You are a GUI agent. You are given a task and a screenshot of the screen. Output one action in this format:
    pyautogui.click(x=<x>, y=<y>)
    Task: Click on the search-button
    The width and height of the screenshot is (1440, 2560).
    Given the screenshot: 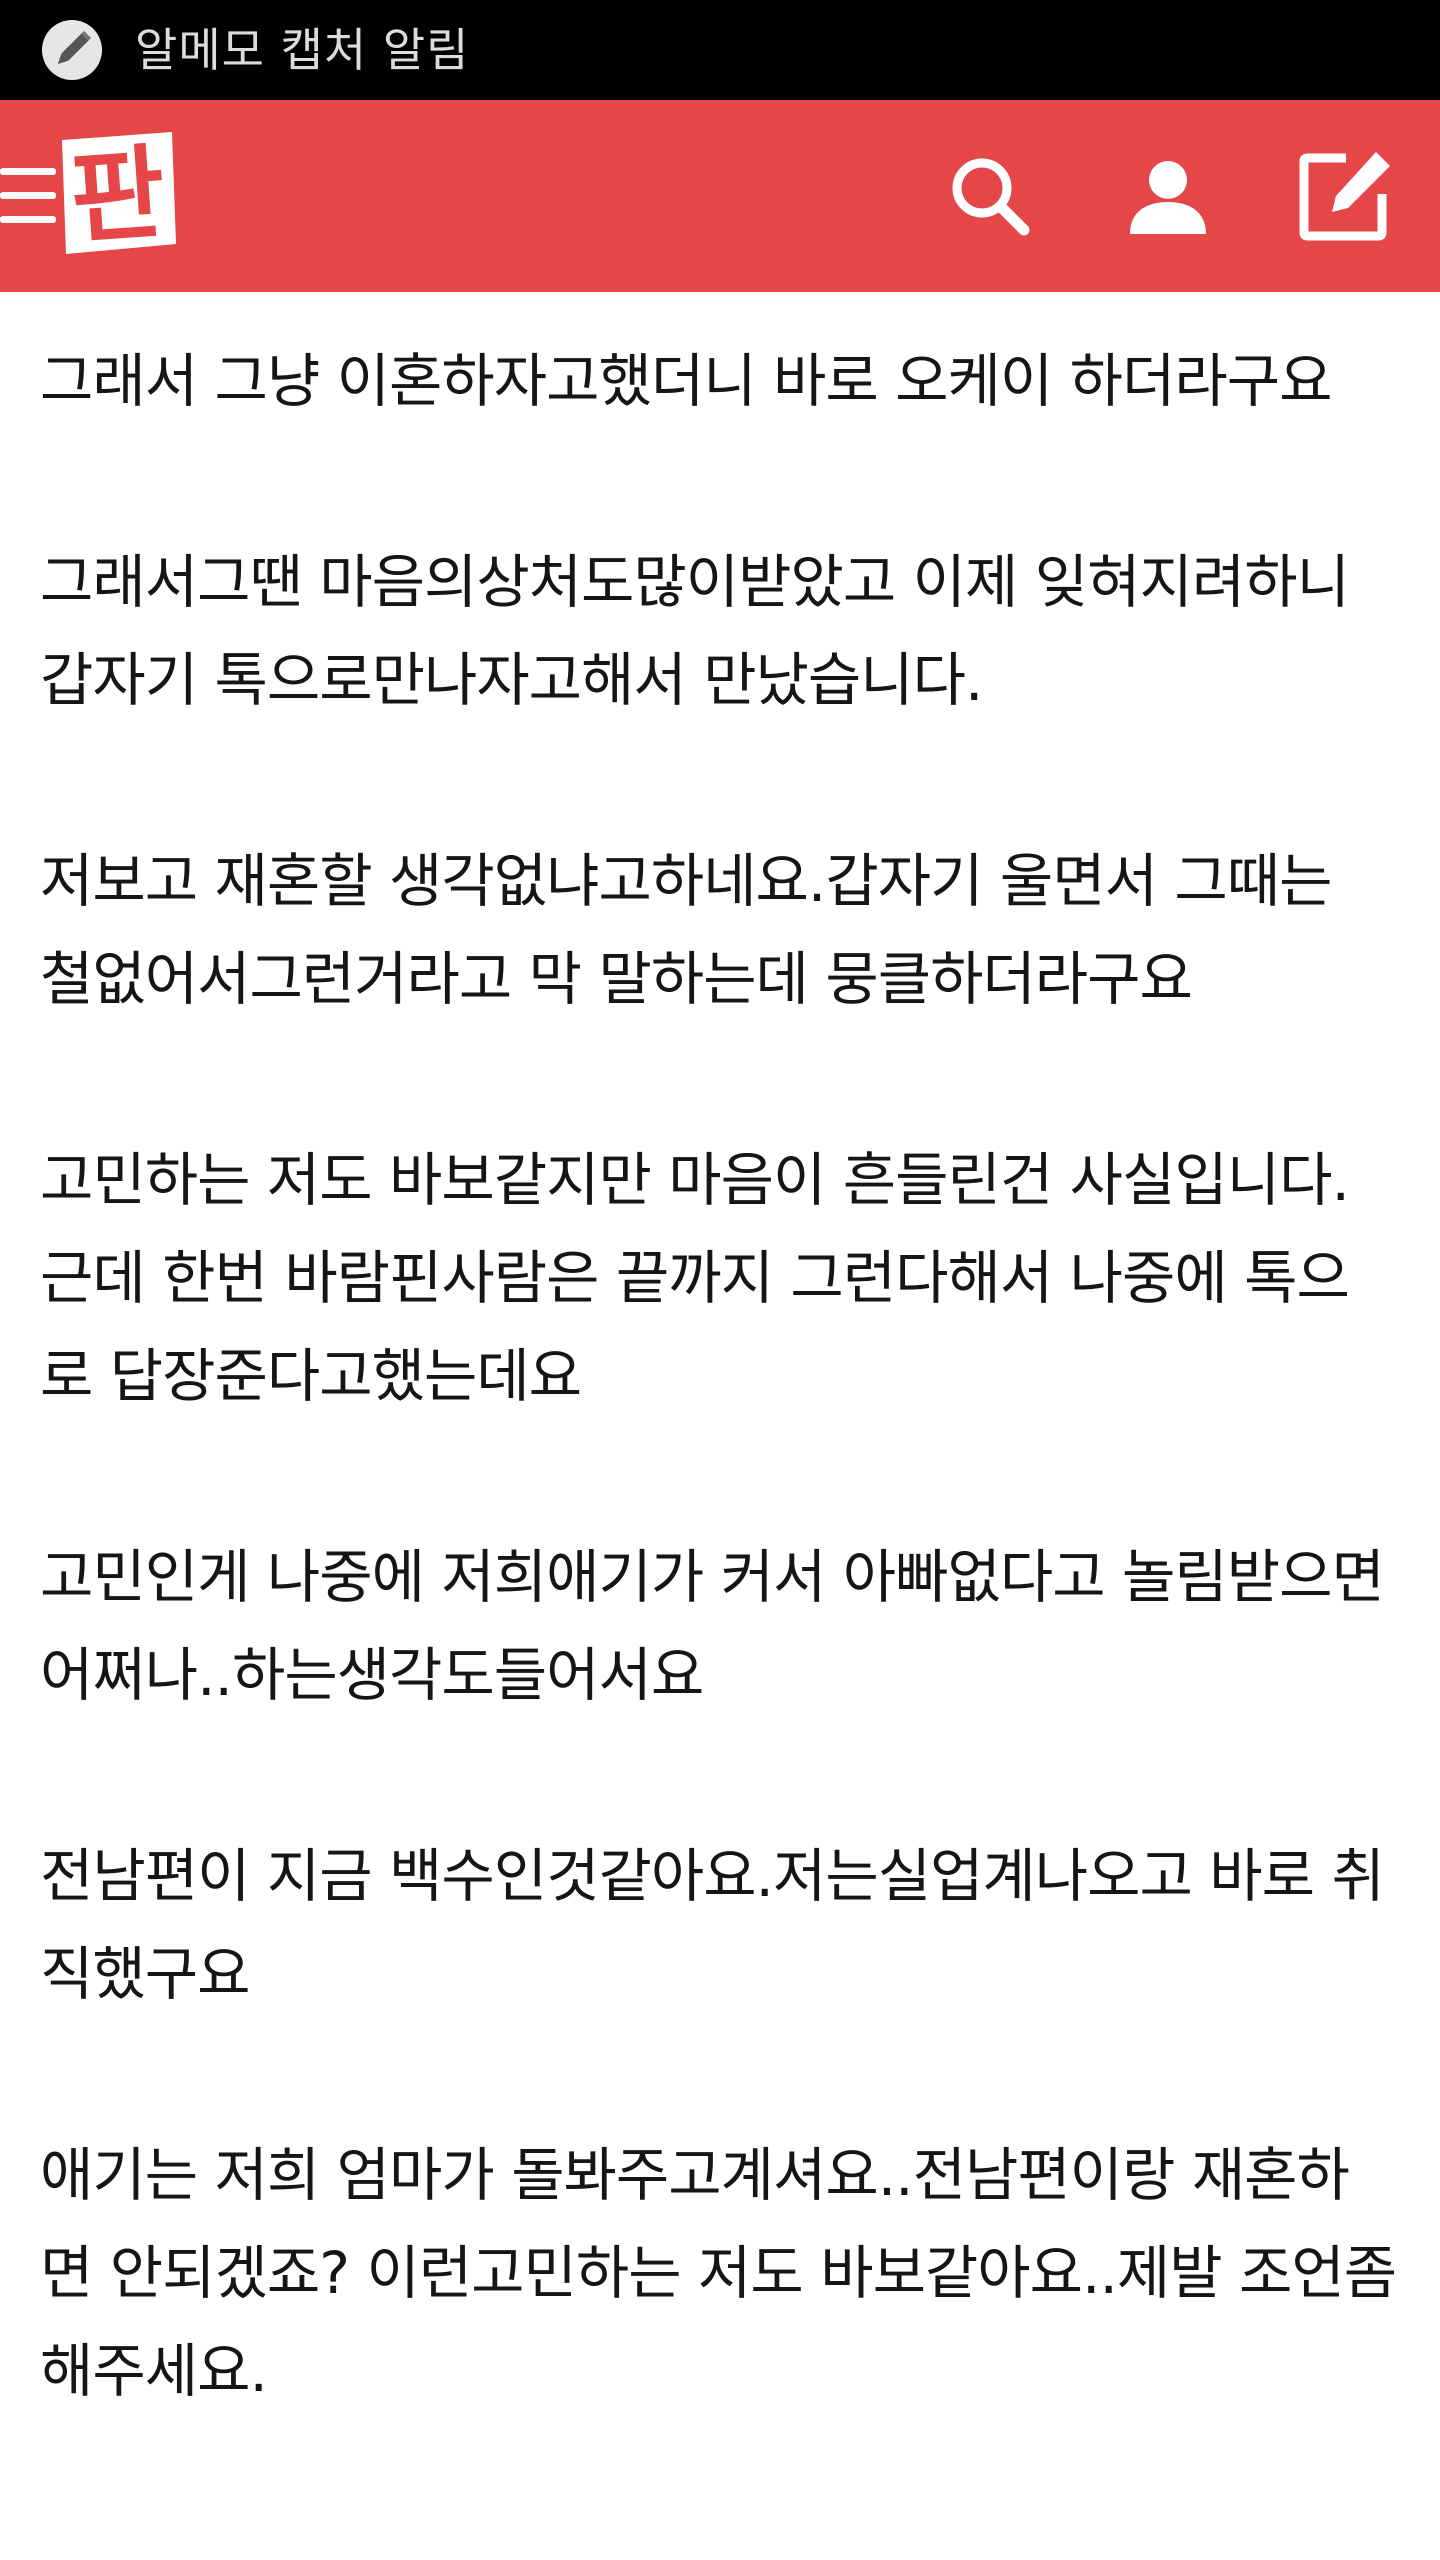 What is the action you would take?
    pyautogui.click(x=990, y=196)
    